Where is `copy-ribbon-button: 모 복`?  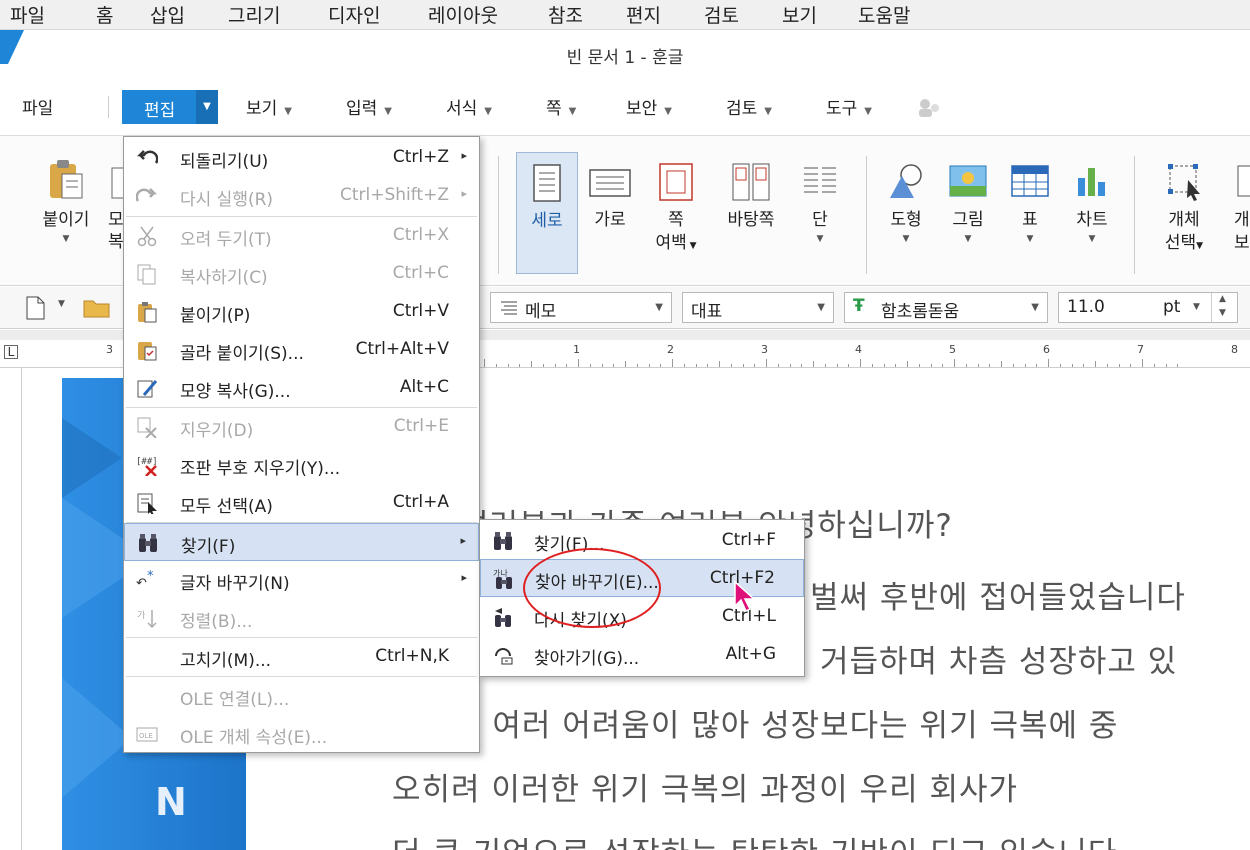
copy-ribbon-button: 모 복 is located at coordinates (116, 205).